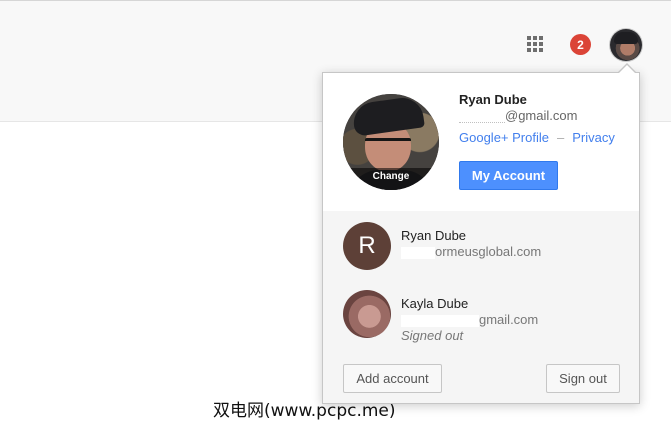 The height and width of the screenshot is (433, 671). What do you see at coordinates (508, 175) in the screenshot?
I see `my-account-button: My Account` at bounding box center [508, 175].